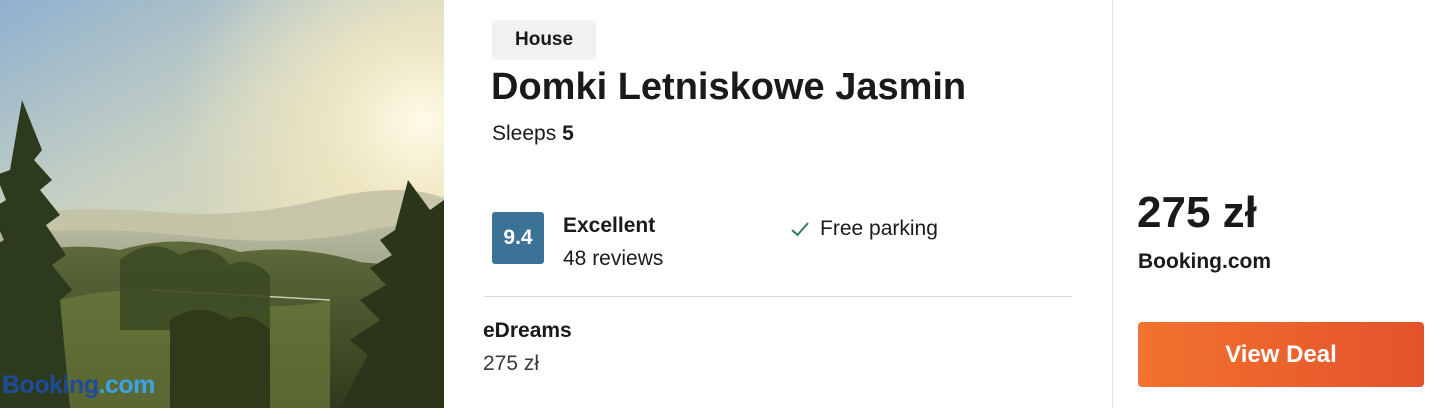 This screenshot has height=408, width=1438. What do you see at coordinates (78, 385) in the screenshot?
I see `photo-watermark: Booking.com` at bounding box center [78, 385].